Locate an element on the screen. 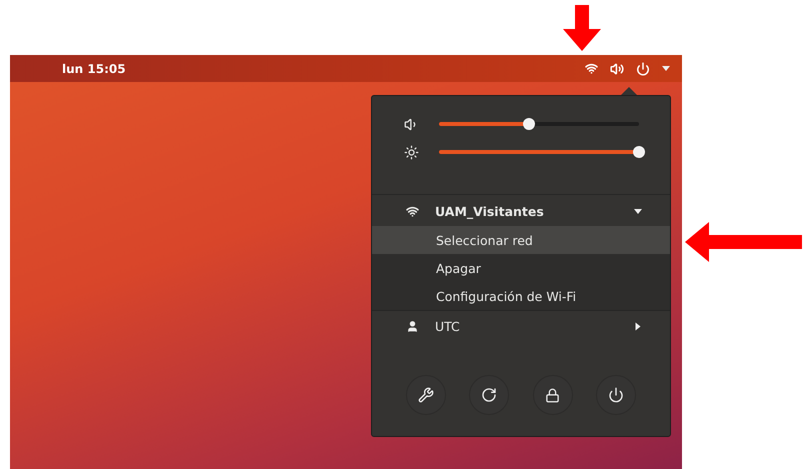  power-button is located at coordinates (616, 395).